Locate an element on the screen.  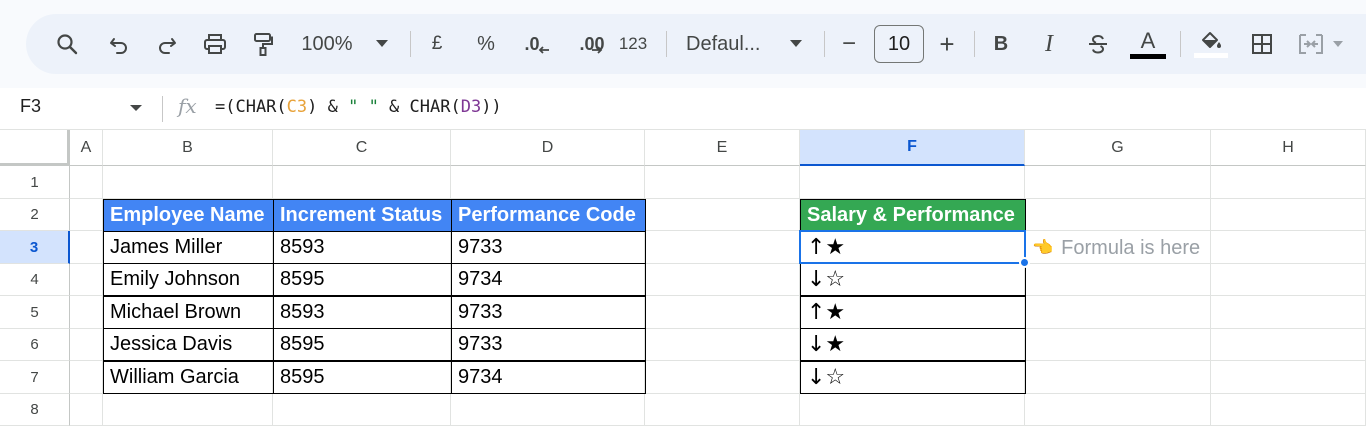
redo-icon is located at coordinates (167, 44).